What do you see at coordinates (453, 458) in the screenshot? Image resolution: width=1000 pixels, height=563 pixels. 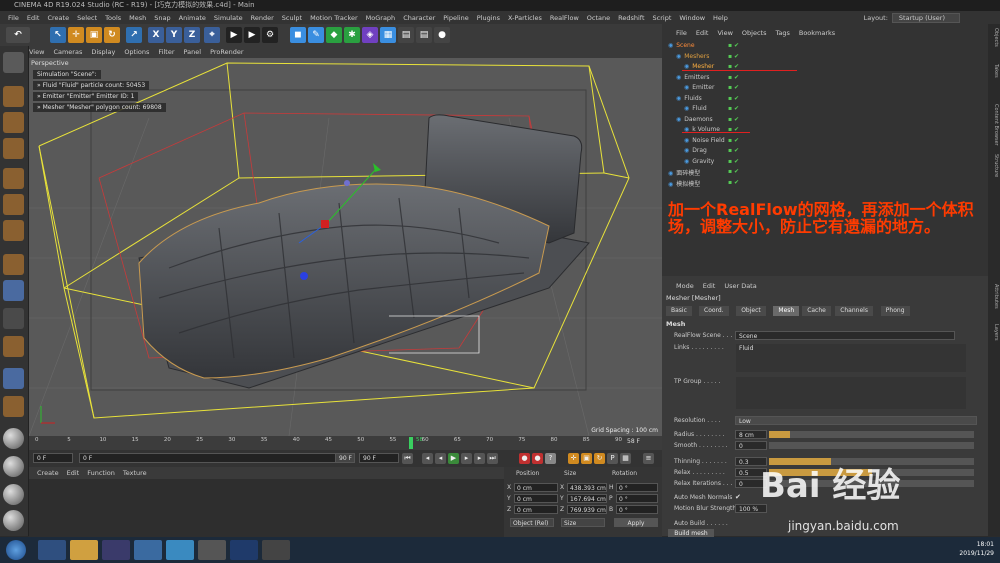 I see `play-icon: ▶` at bounding box center [453, 458].